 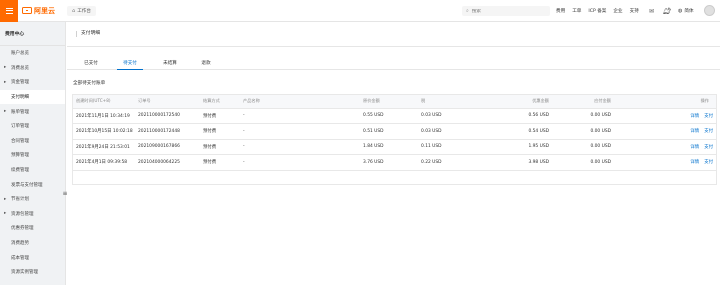 What do you see at coordinates (166, 162) in the screenshot?
I see `cell-order: 202104000064225` at bounding box center [166, 162].